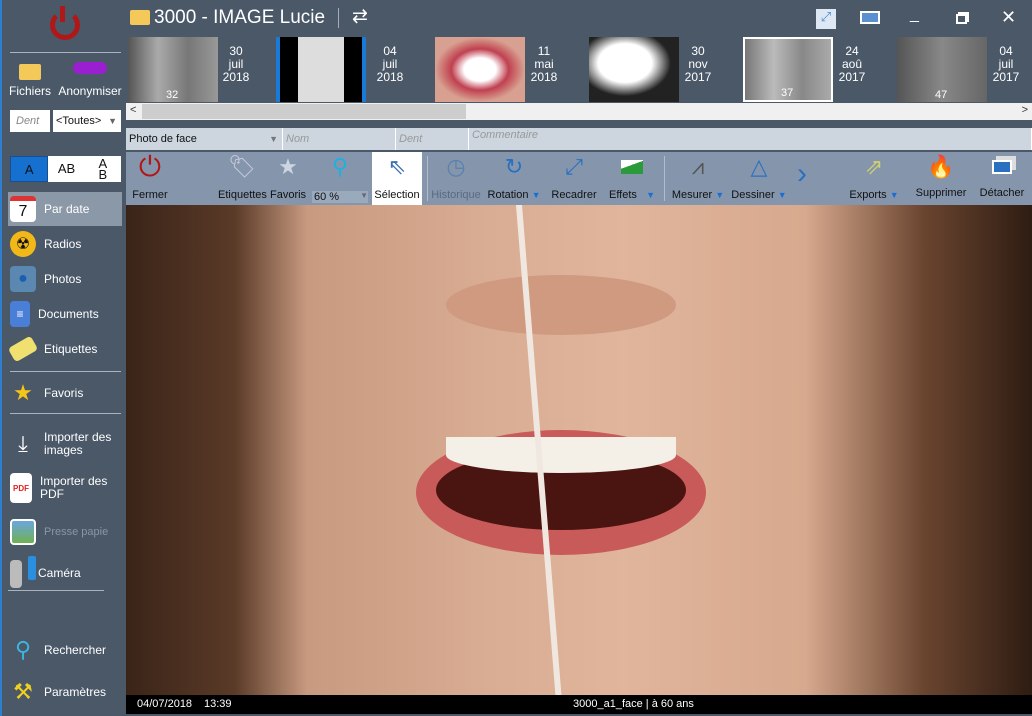 Image resolution: width=1032 pixels, height=716 pixels. What do you see at coordinates (340, 197) in the screenshot?
I see `zoom-select: 60 % ▼` at bounding box center [340, 197].